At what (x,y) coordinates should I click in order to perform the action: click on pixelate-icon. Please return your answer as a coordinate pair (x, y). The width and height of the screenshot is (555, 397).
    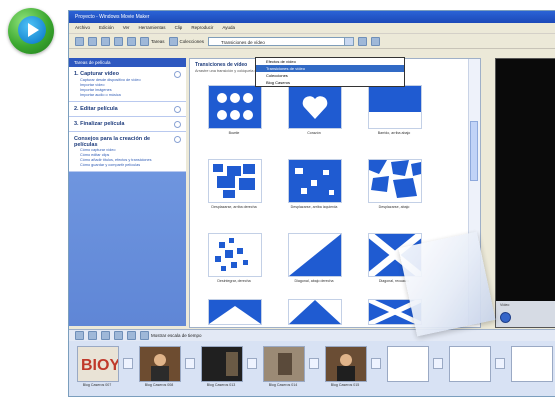
    Looking at the image, I should click on (235, 181).